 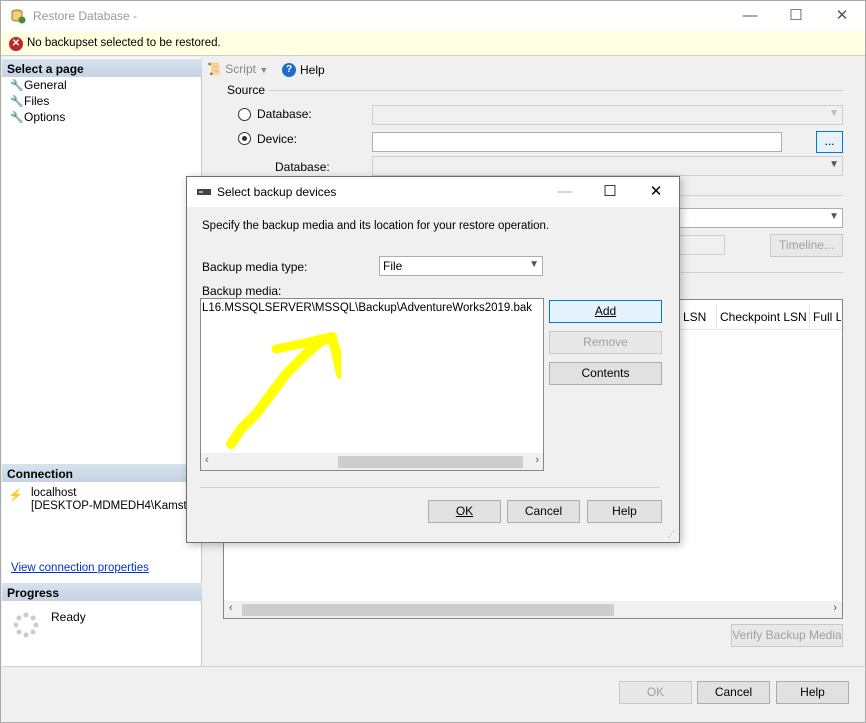 What do you see at coordinates (787, 635) in the screenshot?
I see `verify-backup-media-button: Verify Backup Media` at bounding box center [787, 635].